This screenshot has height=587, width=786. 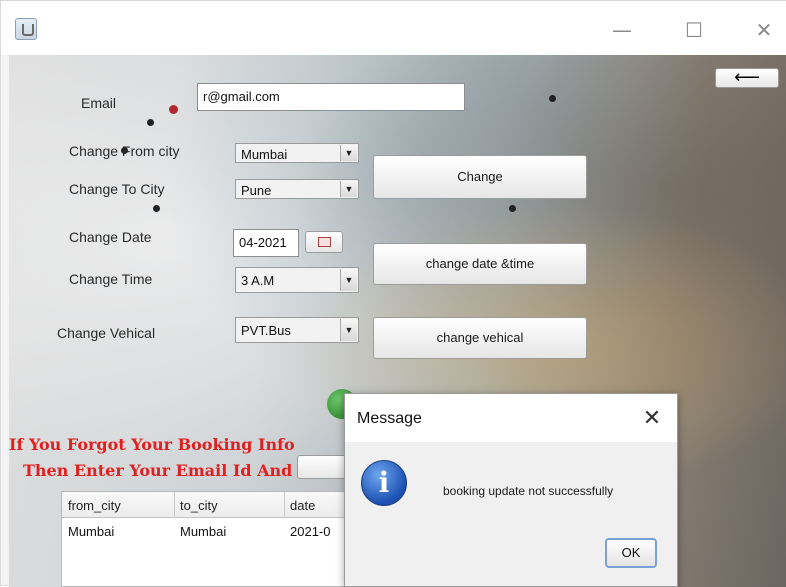 I want to click on vehicle-value: PVT.Bus, so click(x=266, y=330).